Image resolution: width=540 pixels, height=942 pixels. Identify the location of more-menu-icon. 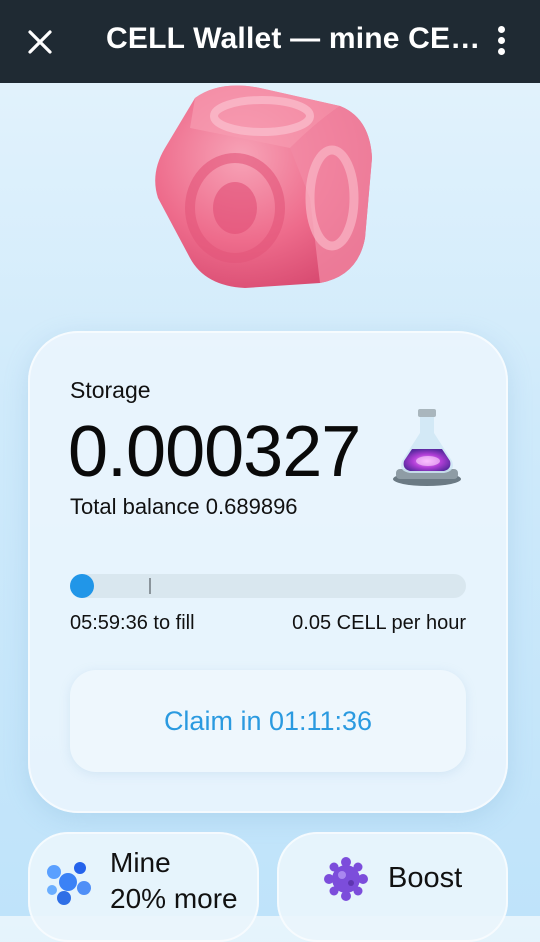
(502, 42).